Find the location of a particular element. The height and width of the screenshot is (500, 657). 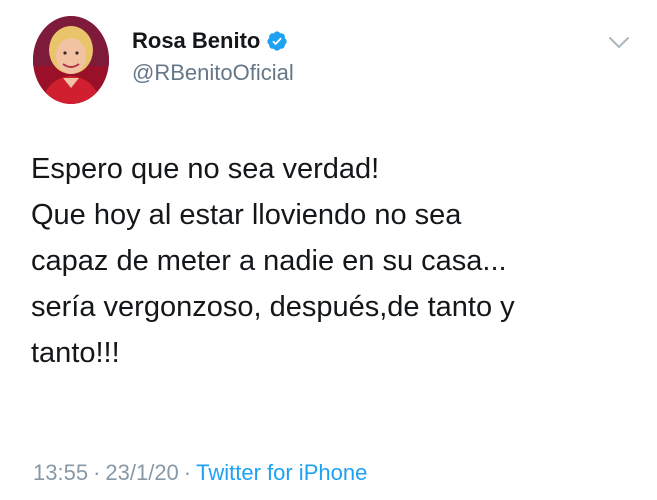

avatar is located at coordinates (71, 60).